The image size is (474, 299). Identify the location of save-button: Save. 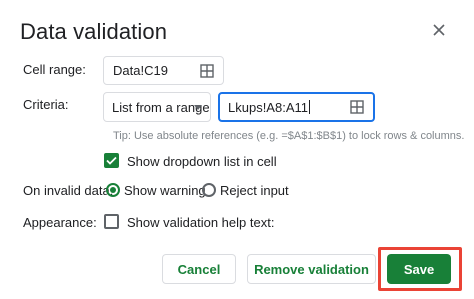
(419, 269).